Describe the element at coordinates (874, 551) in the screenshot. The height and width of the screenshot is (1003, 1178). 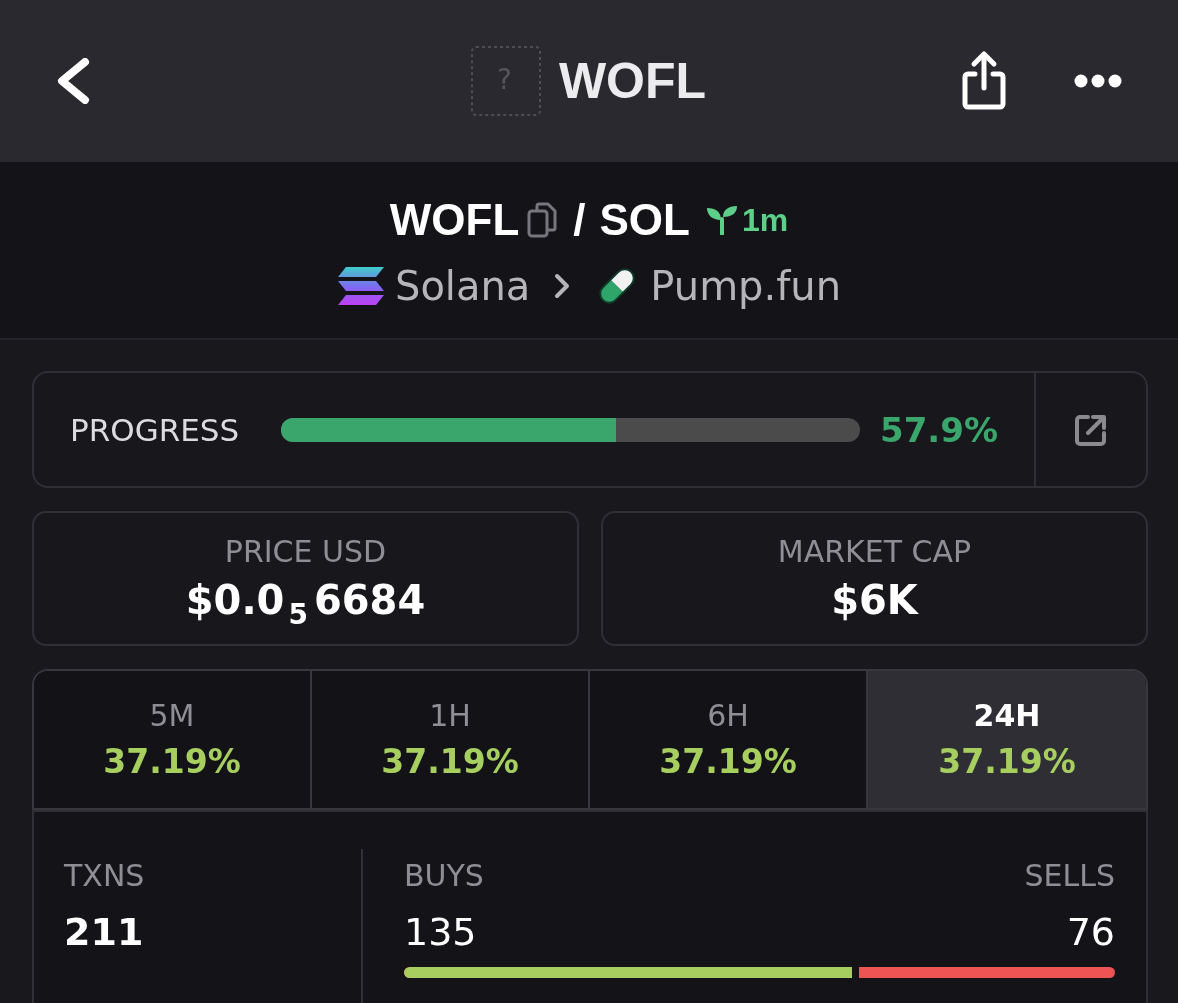
I see `stat-label: MARKET CAP` at that location.